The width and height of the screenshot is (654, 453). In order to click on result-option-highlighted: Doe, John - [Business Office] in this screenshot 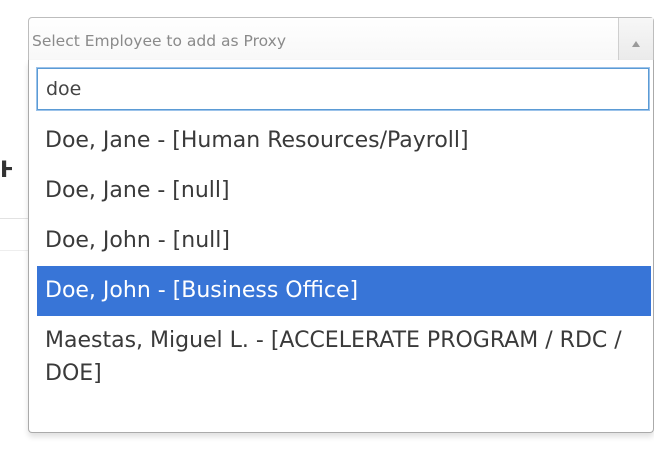, I will do `click(344, 291)`.